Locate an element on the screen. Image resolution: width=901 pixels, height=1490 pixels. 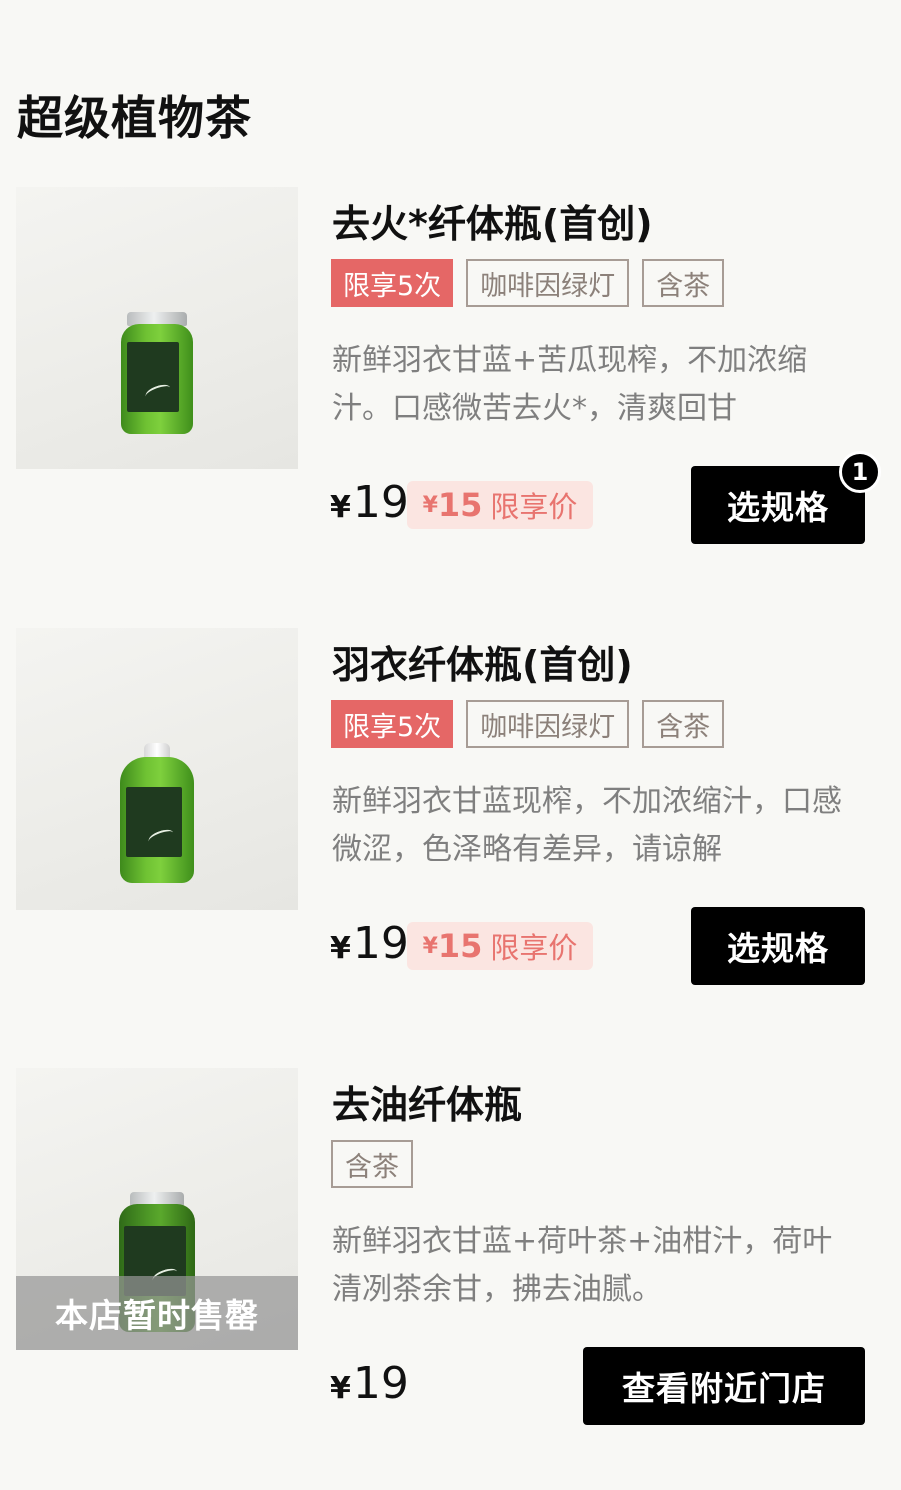
product-description: 新鲜羽衣甘蓝+荷叶茶+油柑汁，荷叶清冽茶余甘，拂去油腻。 is located at coordinates (582, 1265).